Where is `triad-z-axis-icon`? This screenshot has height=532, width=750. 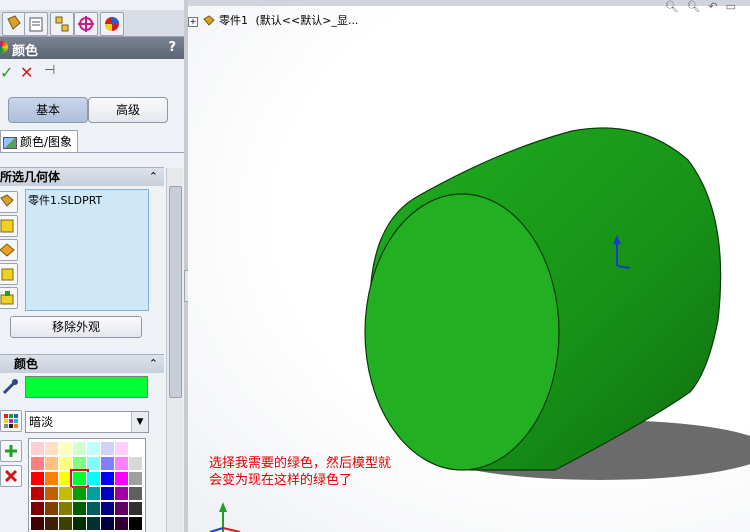
triad-z-axis-icon is located at coordinates (216, 529).